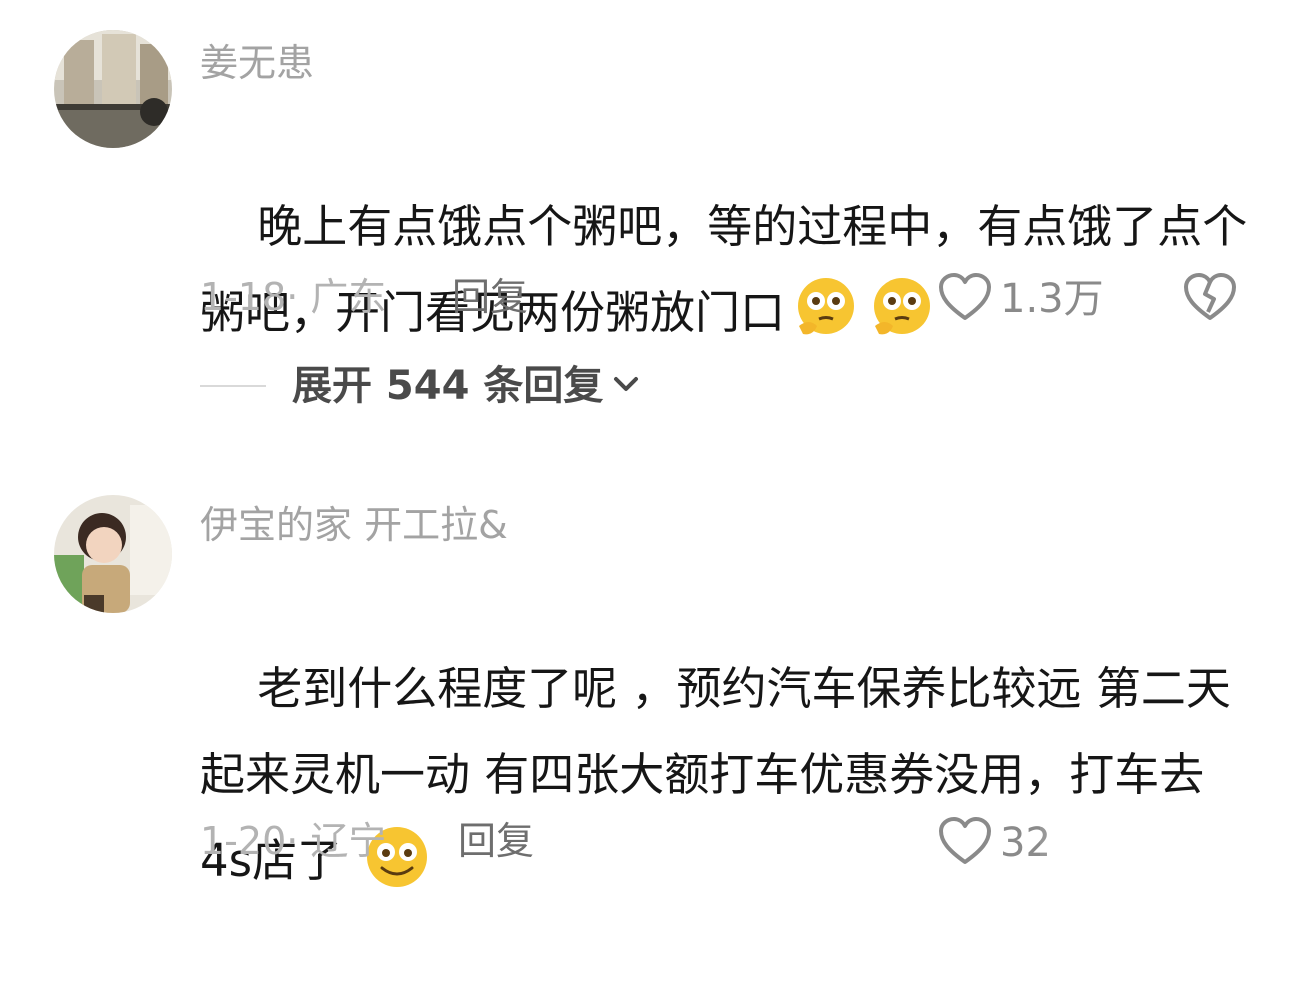  What do you see at coordinates (233, 386) in the screenshot?
I see `divider-line` at bounding box center [233, 386].